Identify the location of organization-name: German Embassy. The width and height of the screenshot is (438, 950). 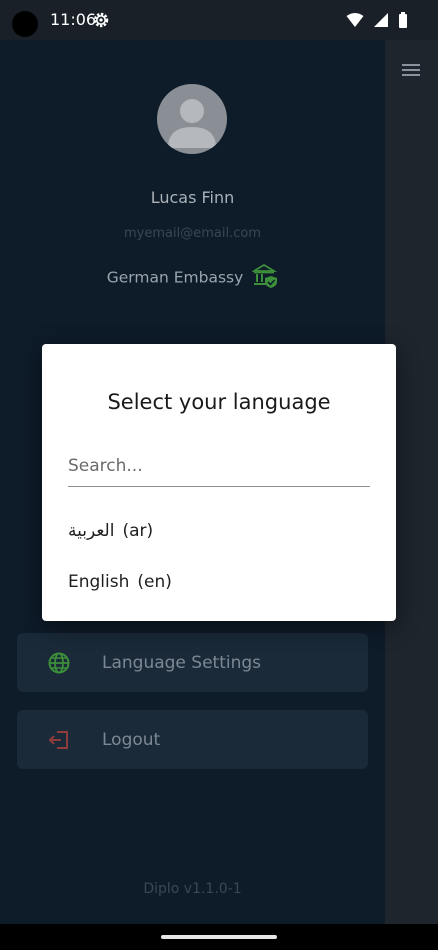
(175, 277).